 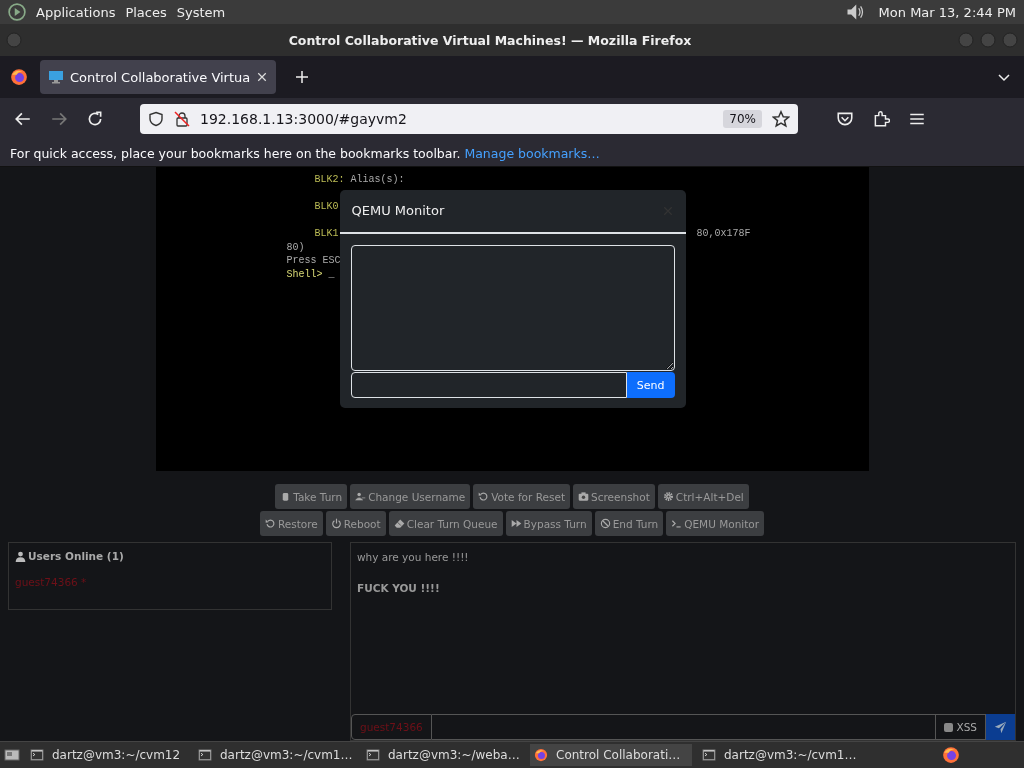 I want to click on console-text: 80,0x178F, so click(x=723, y=233).